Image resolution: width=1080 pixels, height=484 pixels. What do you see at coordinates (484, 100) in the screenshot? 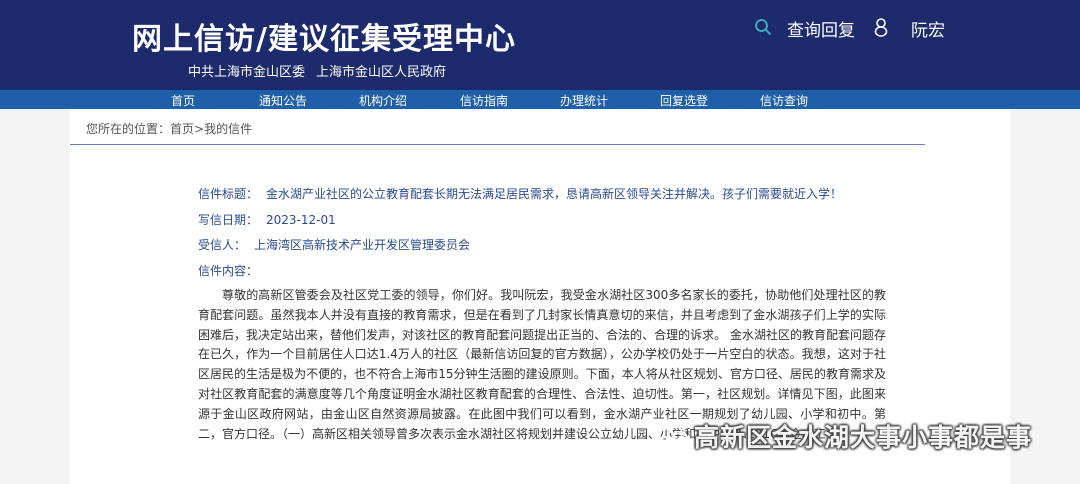
I see `nav-guide: 信访指南` at bounding box center [484, 100].